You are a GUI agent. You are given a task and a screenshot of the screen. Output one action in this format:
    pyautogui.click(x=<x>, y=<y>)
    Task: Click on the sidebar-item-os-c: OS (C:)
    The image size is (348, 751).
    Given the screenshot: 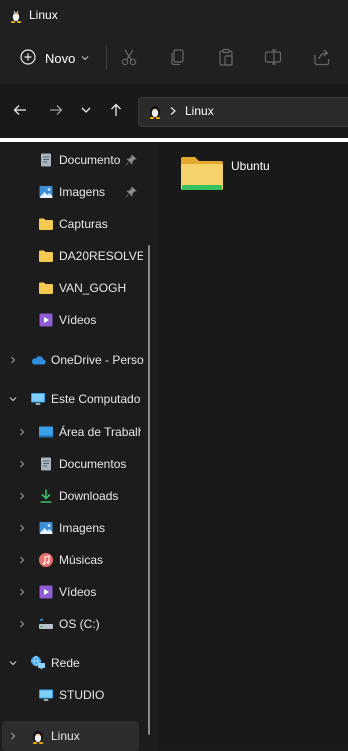 What is the action you would take?
    pyautogui.click(x=72, y=624)
    